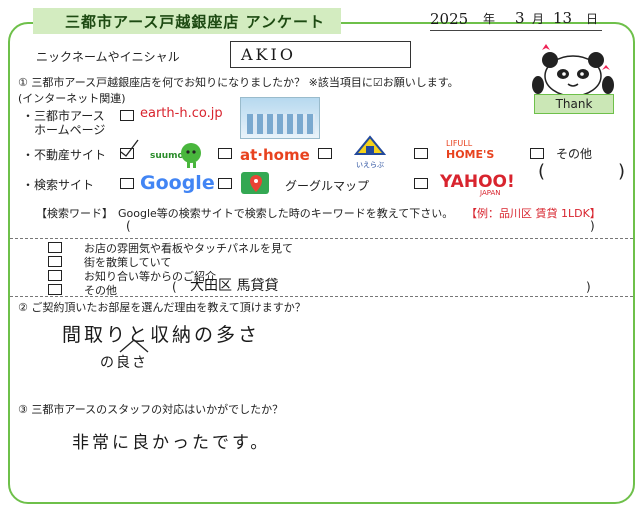  What do you see at coordinates (520, 18) in the screenshot?
I see `date-month: 3` at bounding box center [520, 18].